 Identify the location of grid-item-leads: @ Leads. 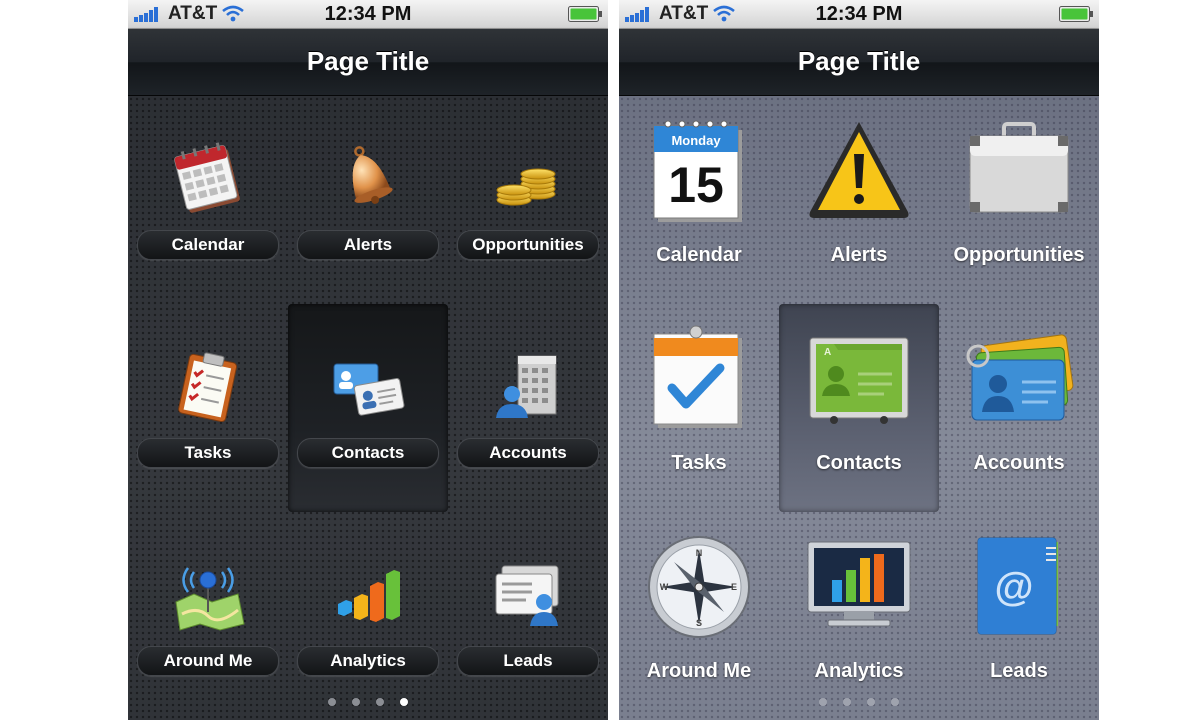
(1019, 616).